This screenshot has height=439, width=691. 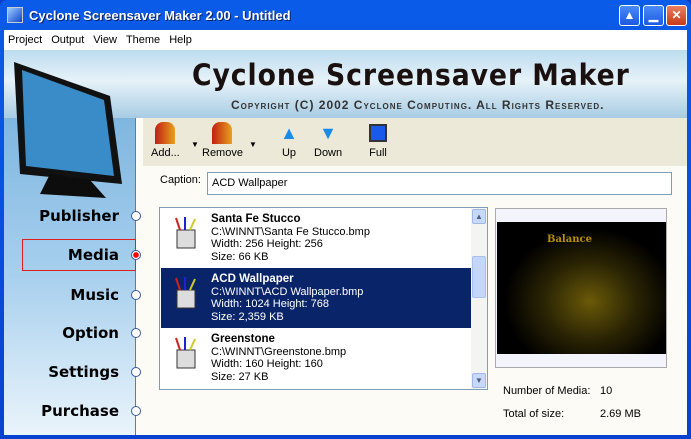 What do you see at coordinates (270, 304) in the screenshot?
I see `media-dimensions: Width: 1024 Height: 768` at bounding box center [270, 304].